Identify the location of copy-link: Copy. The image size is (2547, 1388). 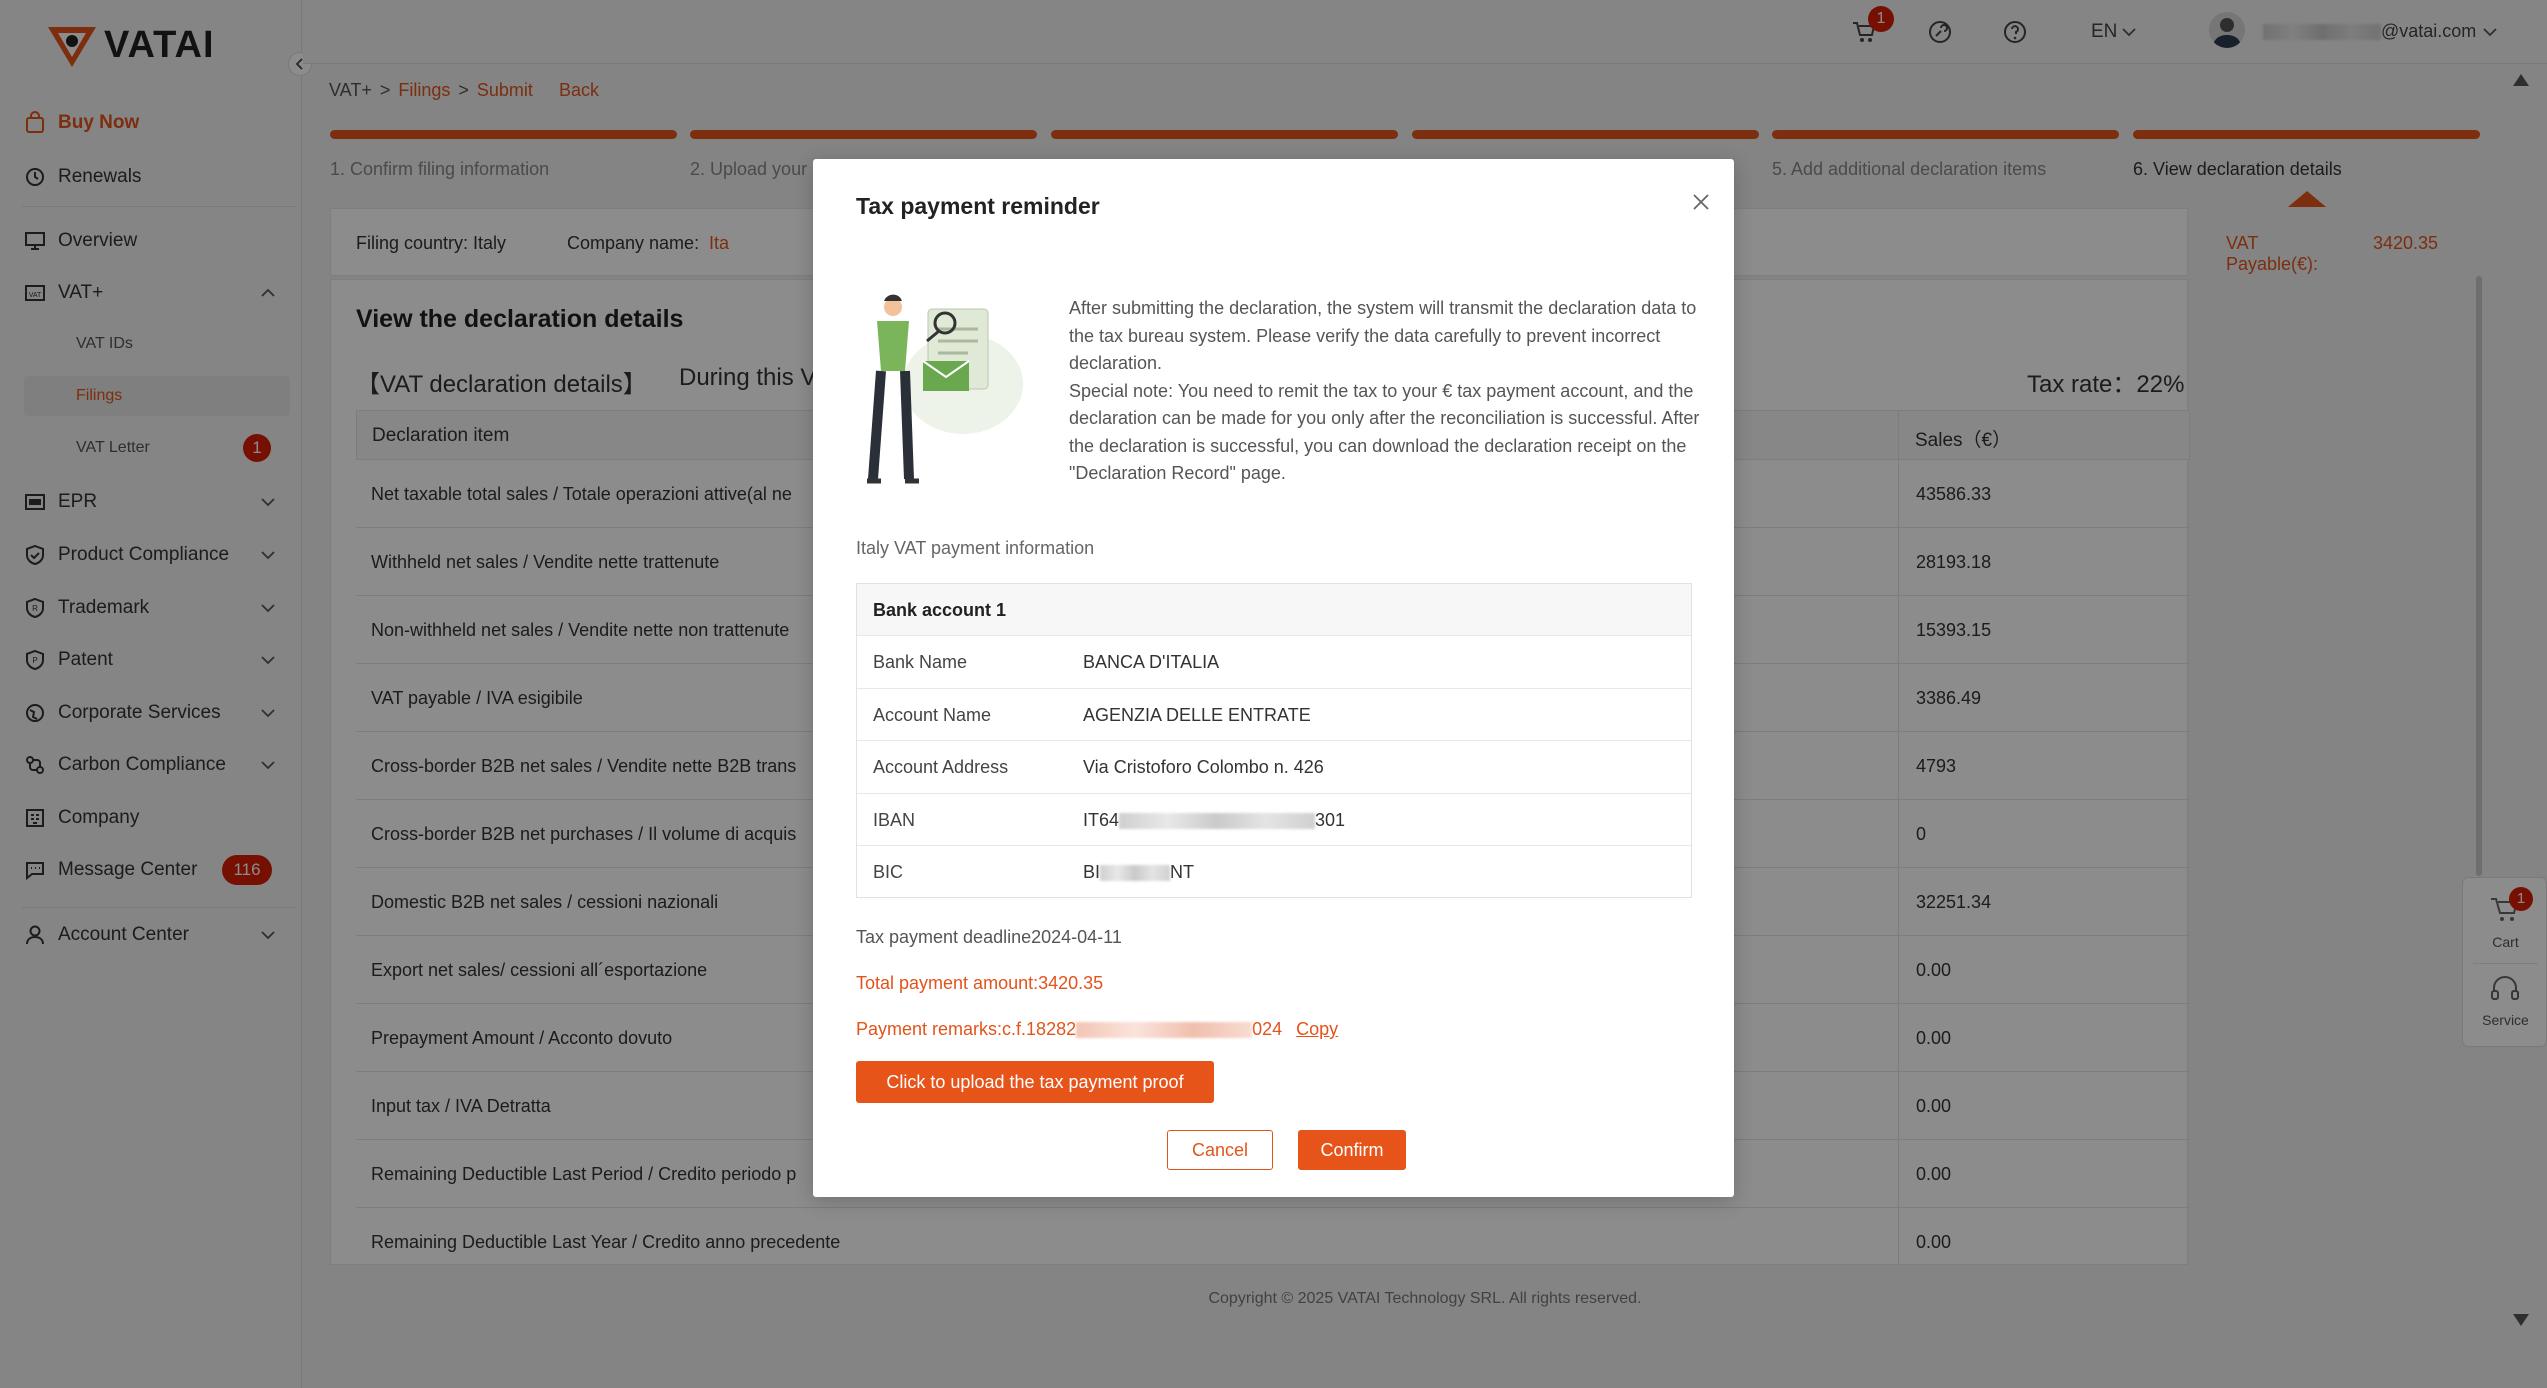
(1317, 1029).